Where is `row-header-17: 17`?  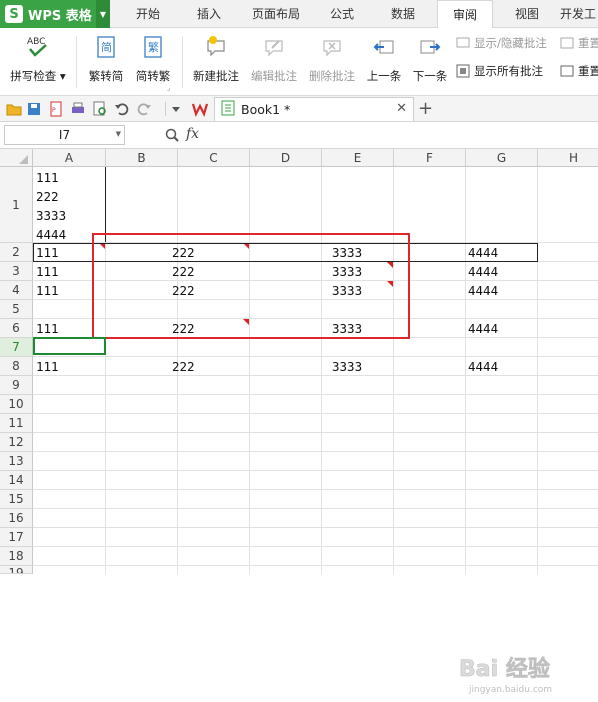
row-header-17: 17 is located at coordinates (16, 537).